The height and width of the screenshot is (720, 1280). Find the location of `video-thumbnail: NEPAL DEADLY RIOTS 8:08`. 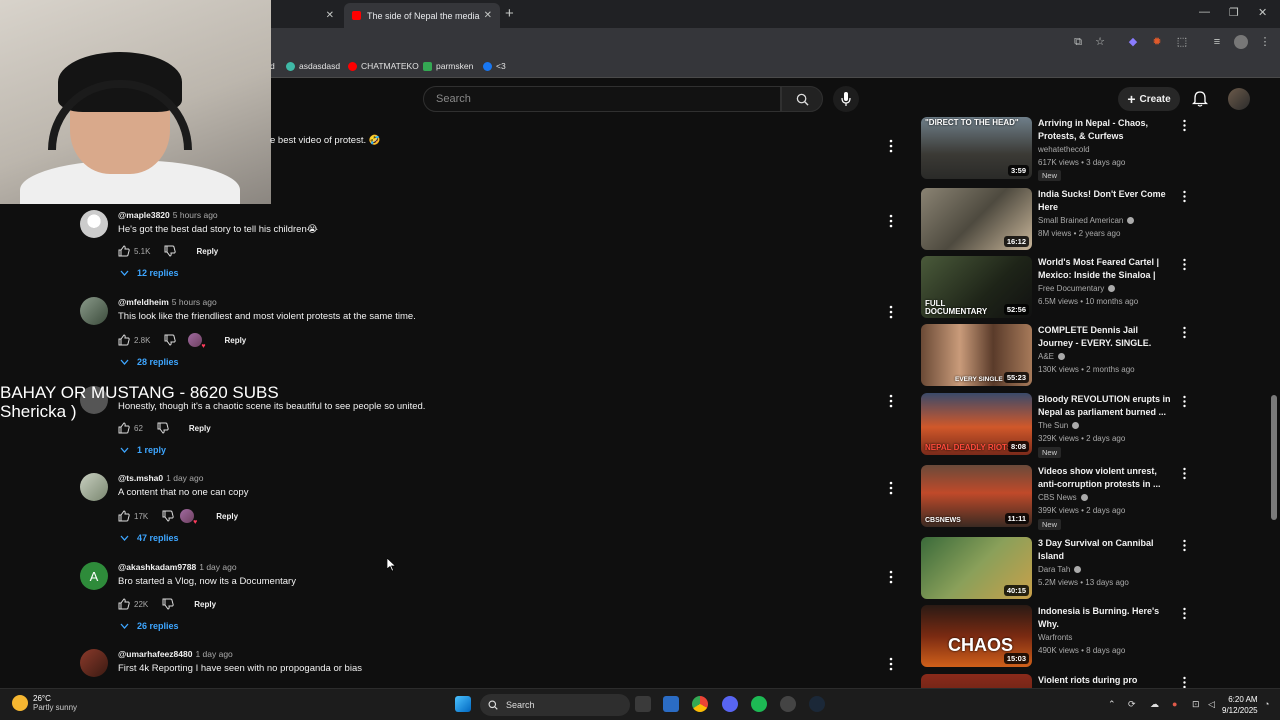

video-thumbnail: NEPAL DEADLY RIOTS 8:08 is located at coordinates (976, 424).